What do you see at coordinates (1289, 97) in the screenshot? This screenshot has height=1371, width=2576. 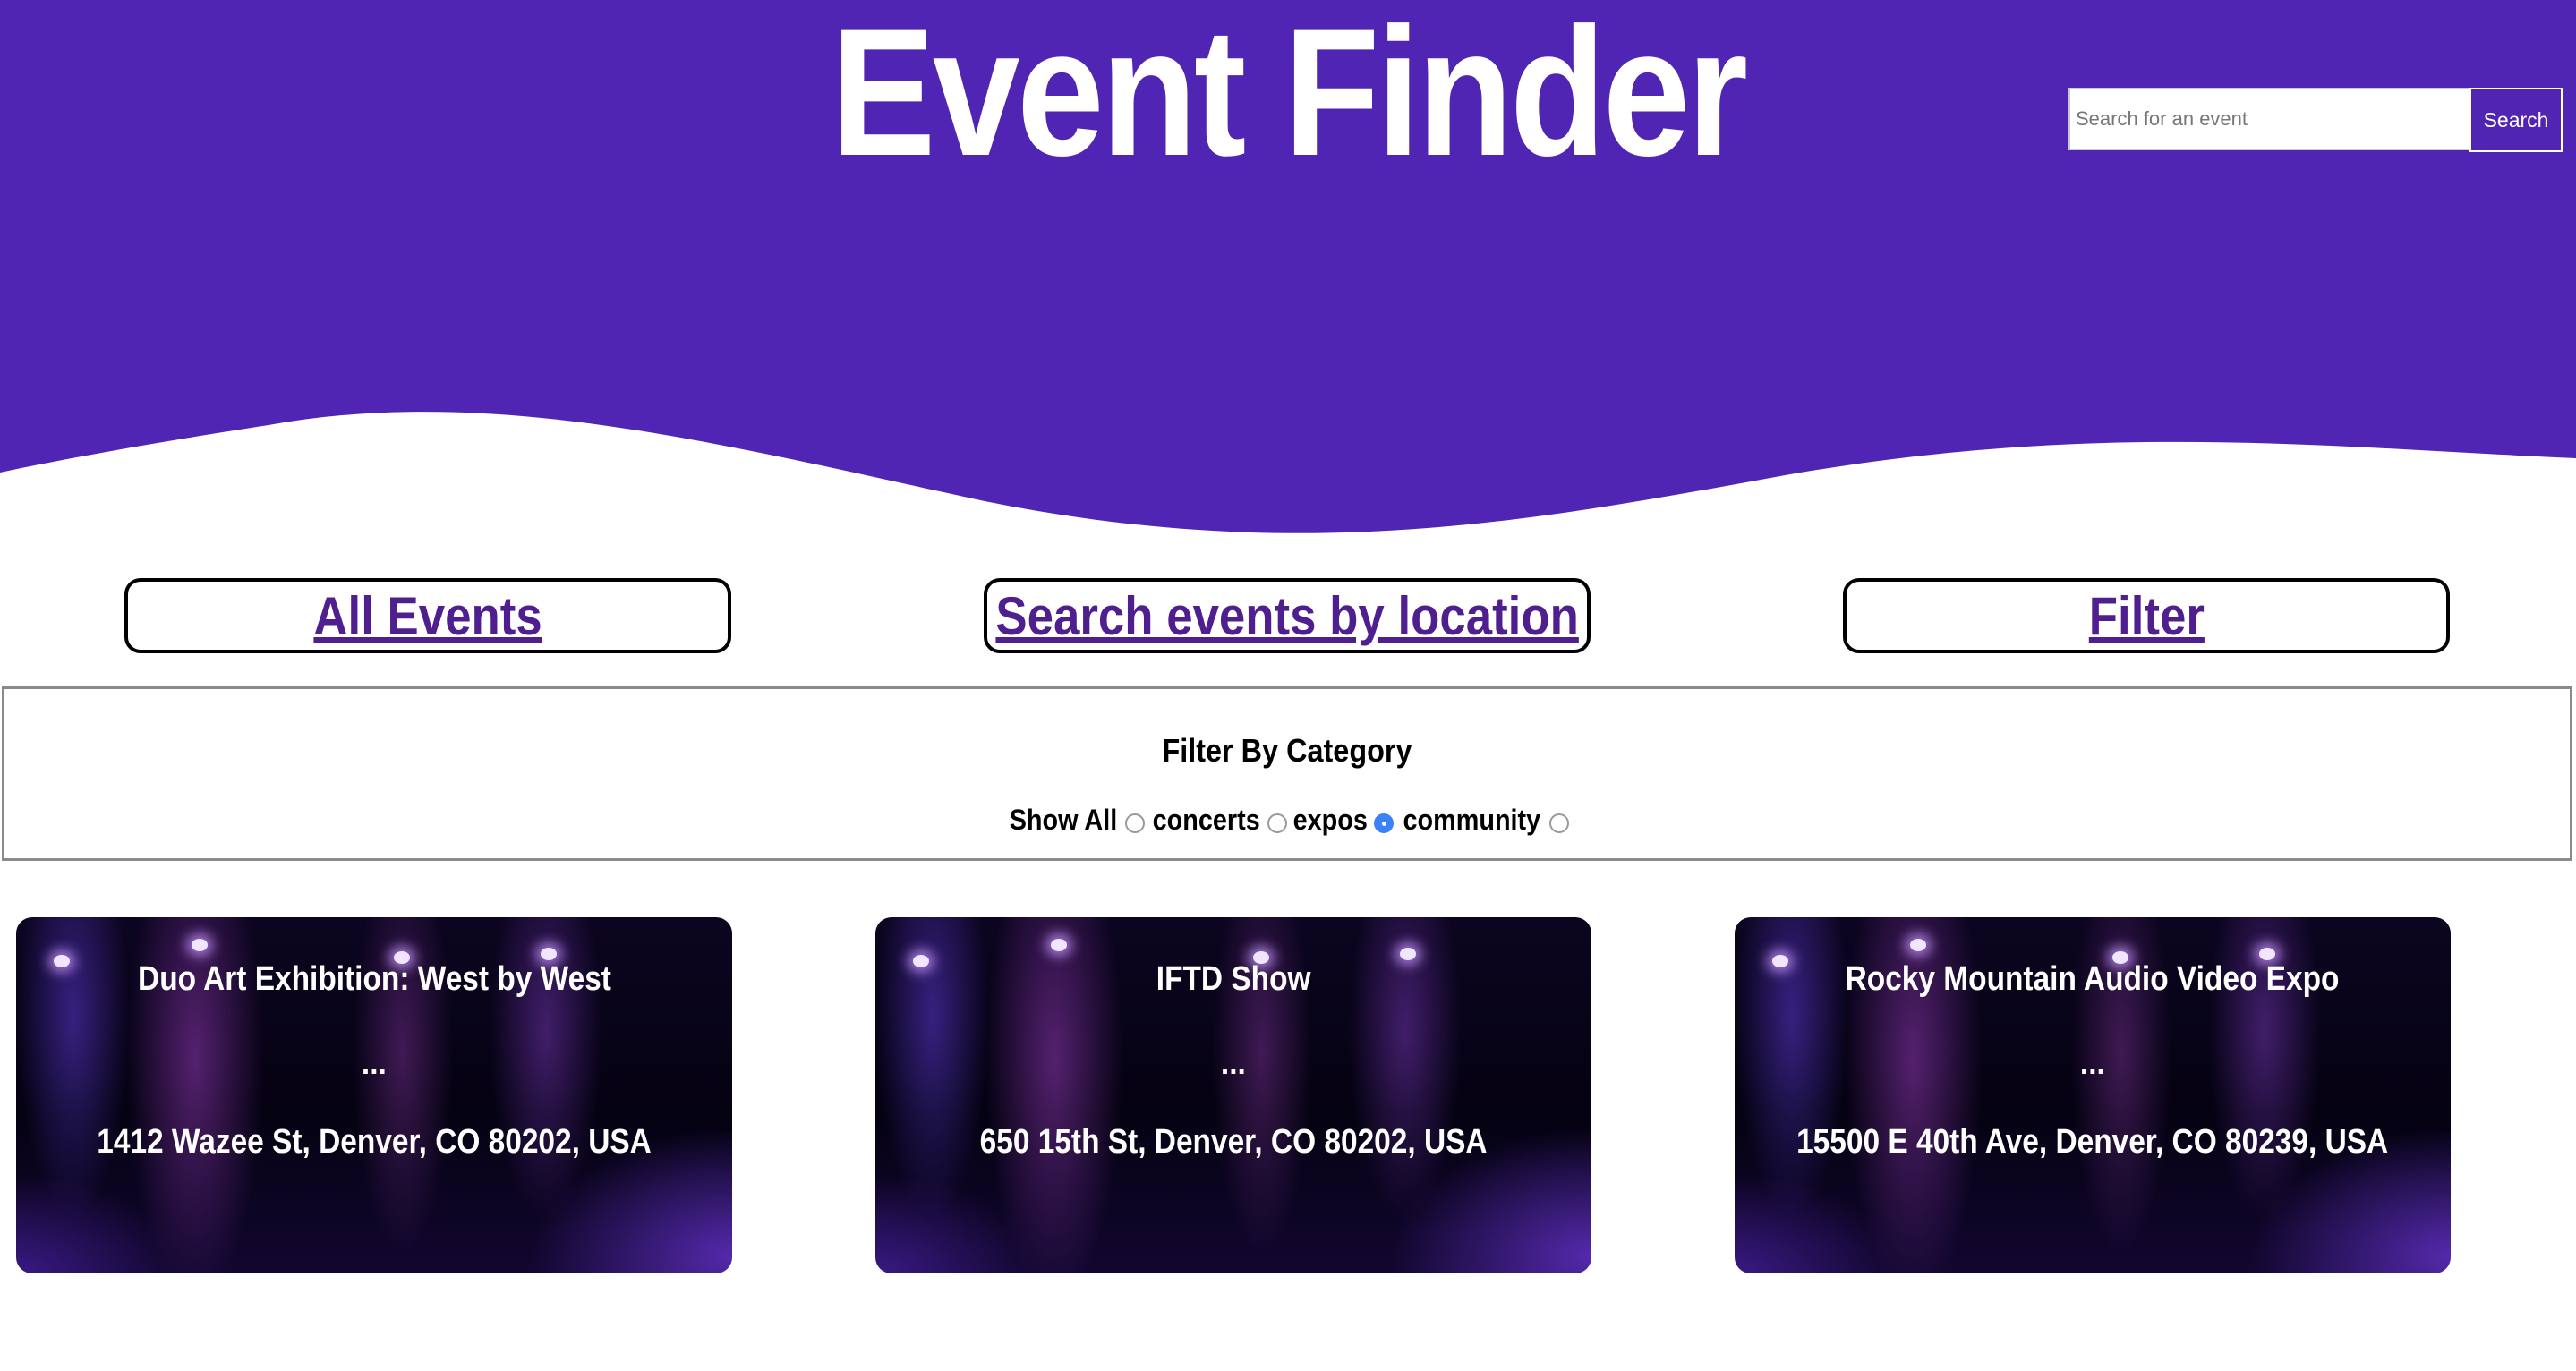 I see `page-title: Event Finder` at bounding box center [1289, 97].